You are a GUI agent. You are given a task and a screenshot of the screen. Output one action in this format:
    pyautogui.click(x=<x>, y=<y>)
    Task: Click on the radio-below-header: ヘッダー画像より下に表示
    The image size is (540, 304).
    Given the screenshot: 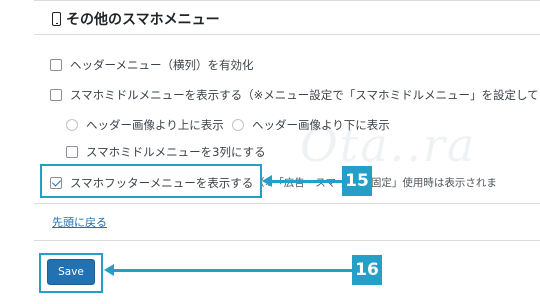 What is the action you would take?
    pyautogui.click(x=311, y=125)
    